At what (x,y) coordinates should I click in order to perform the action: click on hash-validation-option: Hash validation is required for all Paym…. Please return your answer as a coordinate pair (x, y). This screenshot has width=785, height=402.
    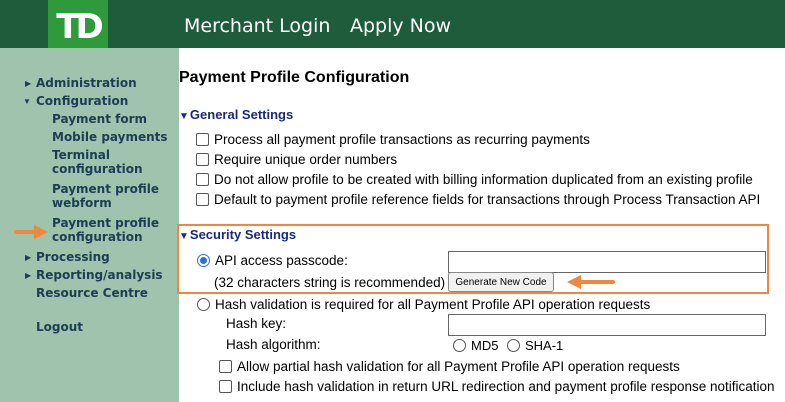
    Looking at the image, I should click on (423, 304).